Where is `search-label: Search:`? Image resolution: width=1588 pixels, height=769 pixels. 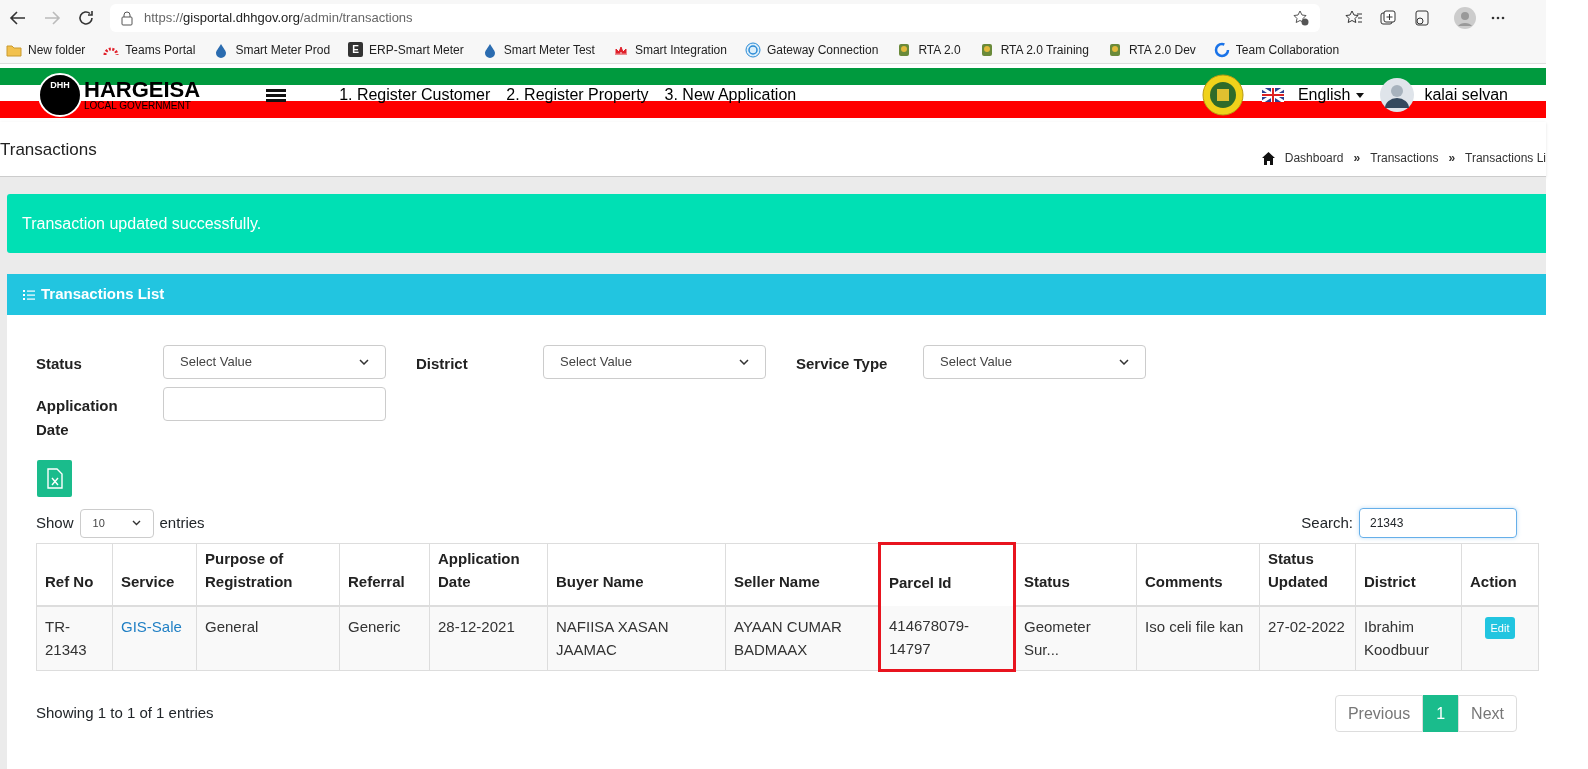
search-label: Search: is located at coordinates (1327, 522).